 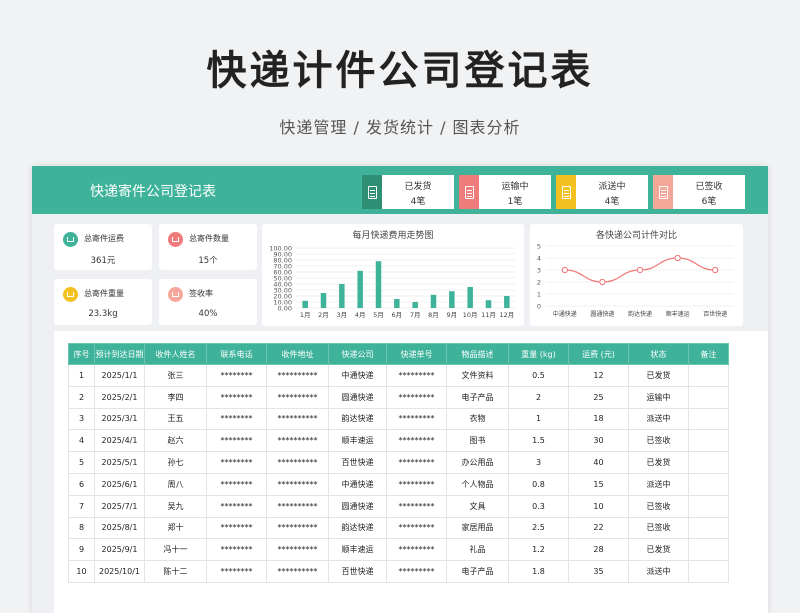 I want to click on table-cell: 30, so click(x=598, y=441).